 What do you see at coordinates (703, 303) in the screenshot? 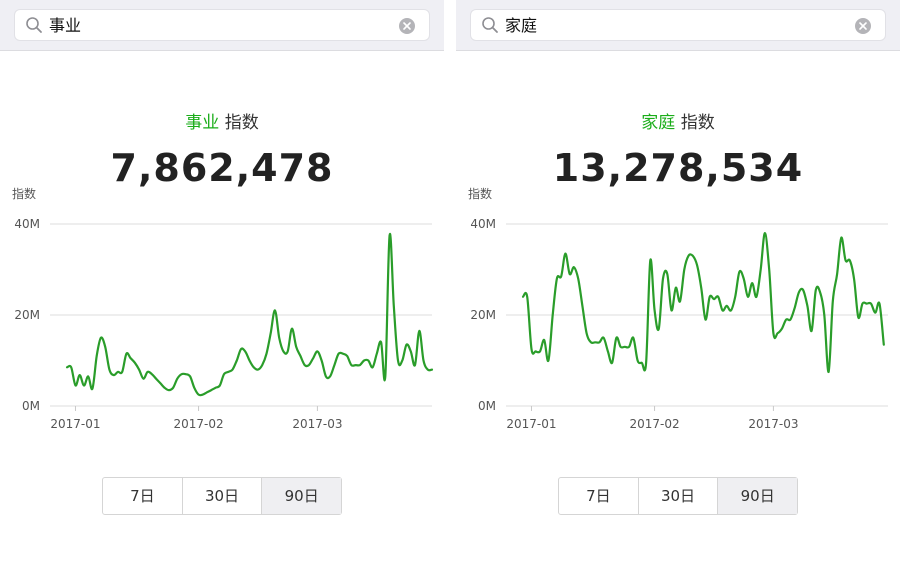
I see `series-line` at bounding box center [703, 303].